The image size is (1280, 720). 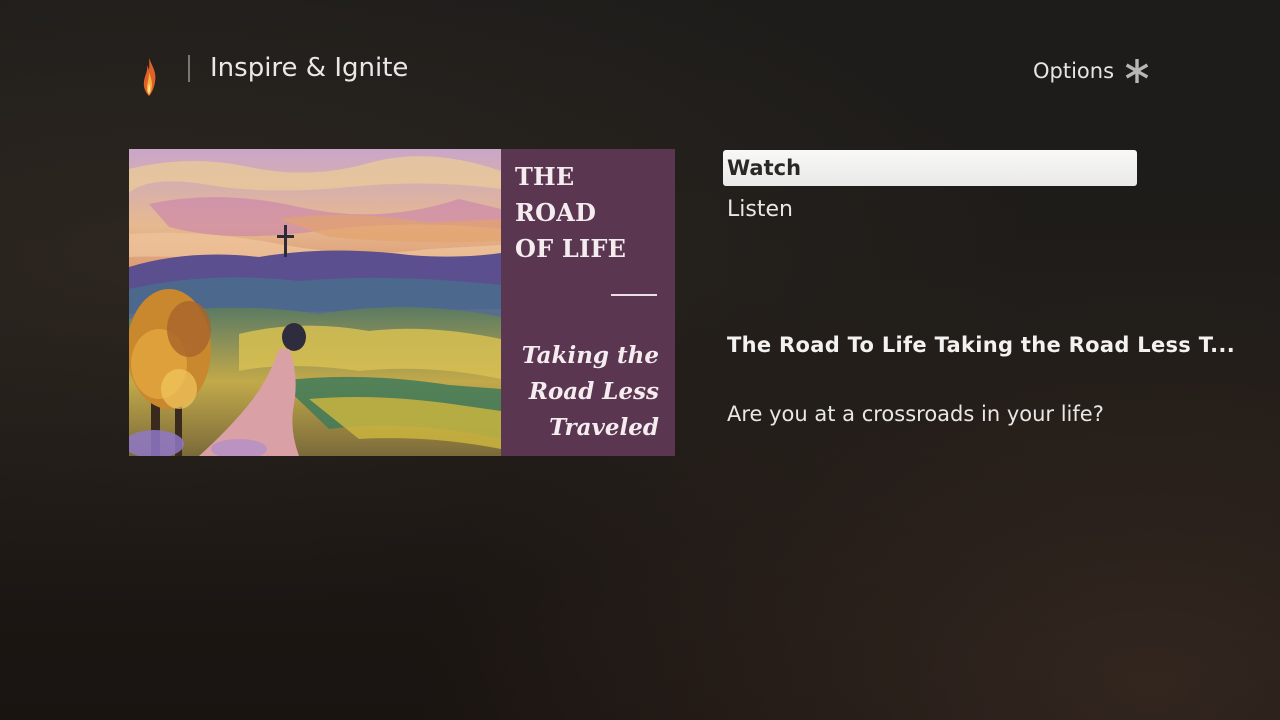 I want to click on action-menu: Watch Listen, so click(x=930, y=189).